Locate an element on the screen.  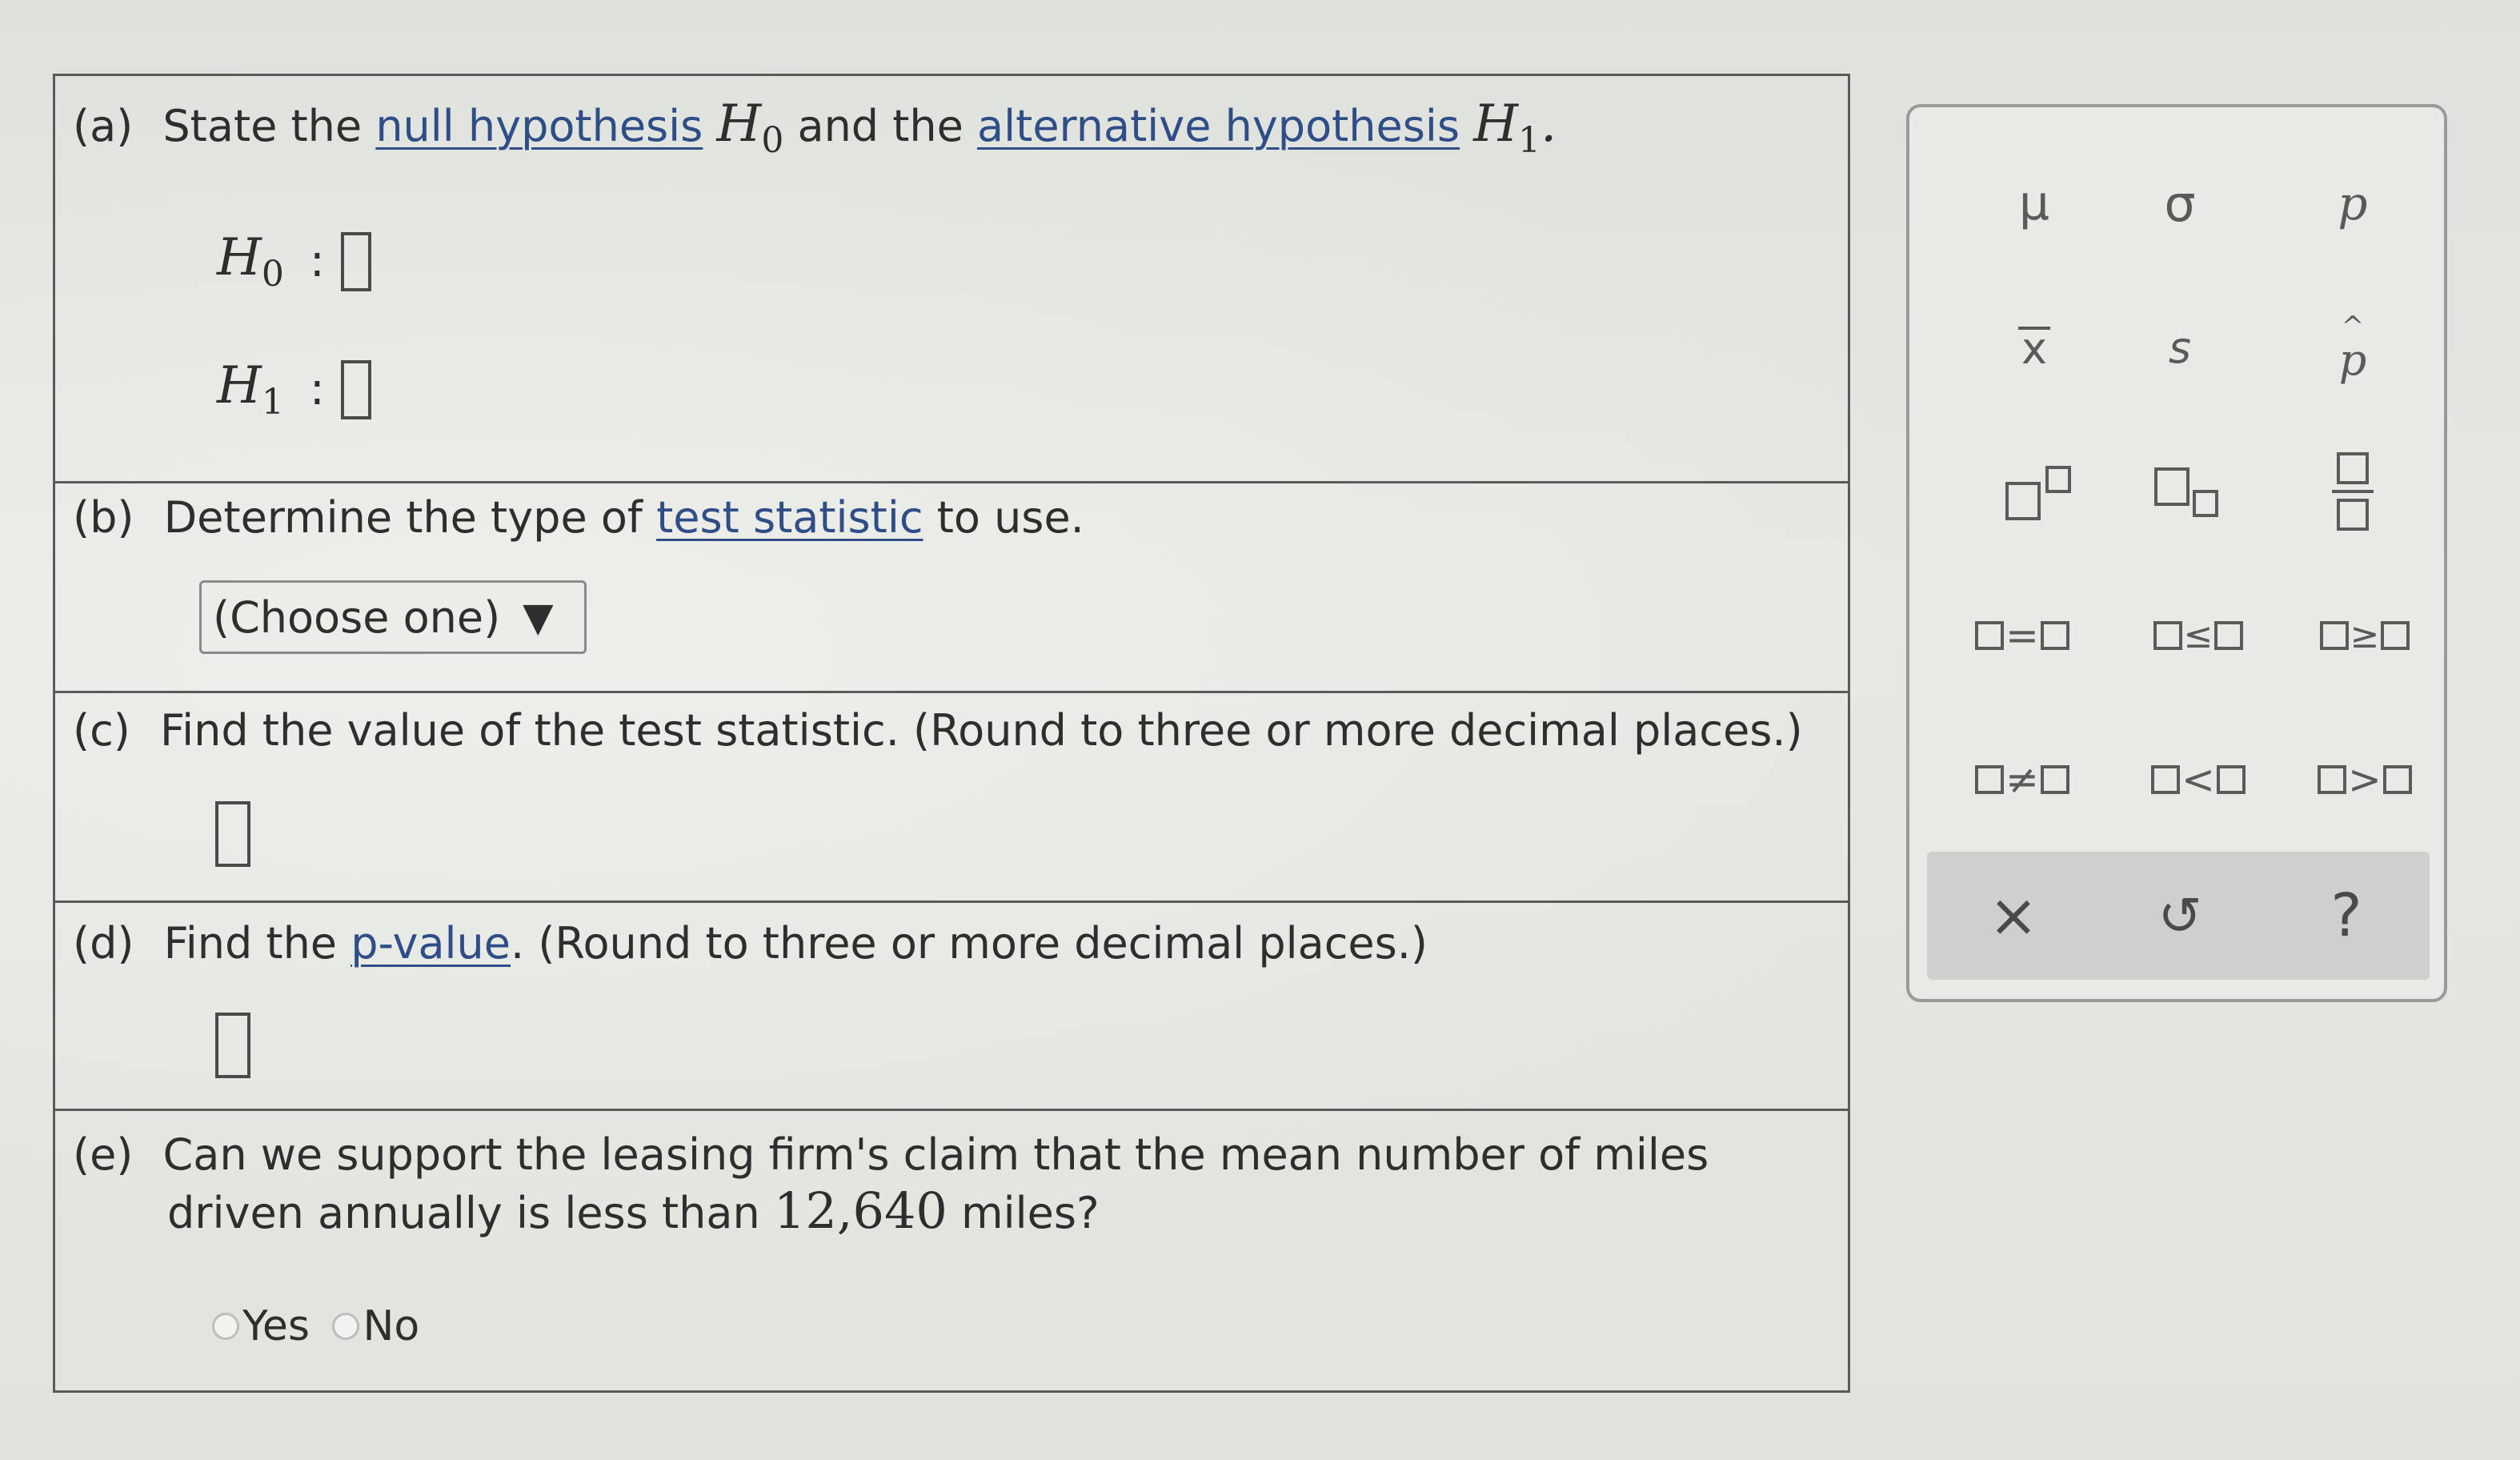
less-equal-symbol: ≤ is located at coordinates (2198, 635).